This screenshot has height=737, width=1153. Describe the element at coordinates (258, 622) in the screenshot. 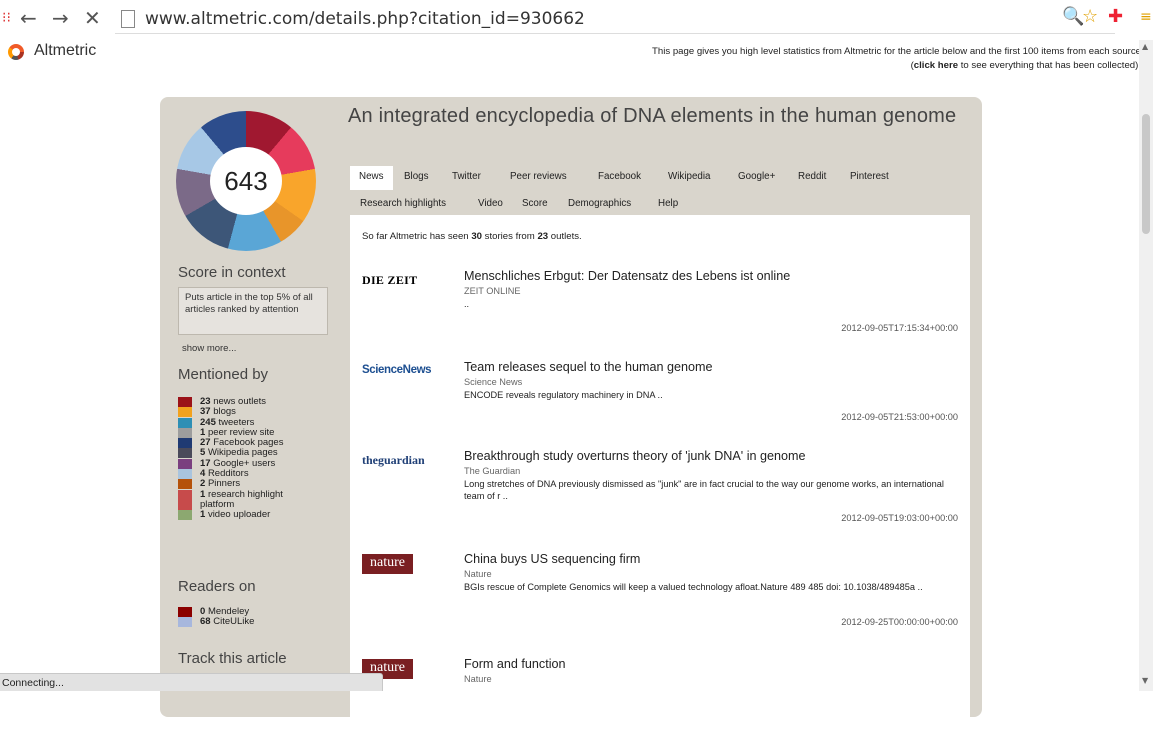

I see `mention-row: 68 CiteULike` at that location.